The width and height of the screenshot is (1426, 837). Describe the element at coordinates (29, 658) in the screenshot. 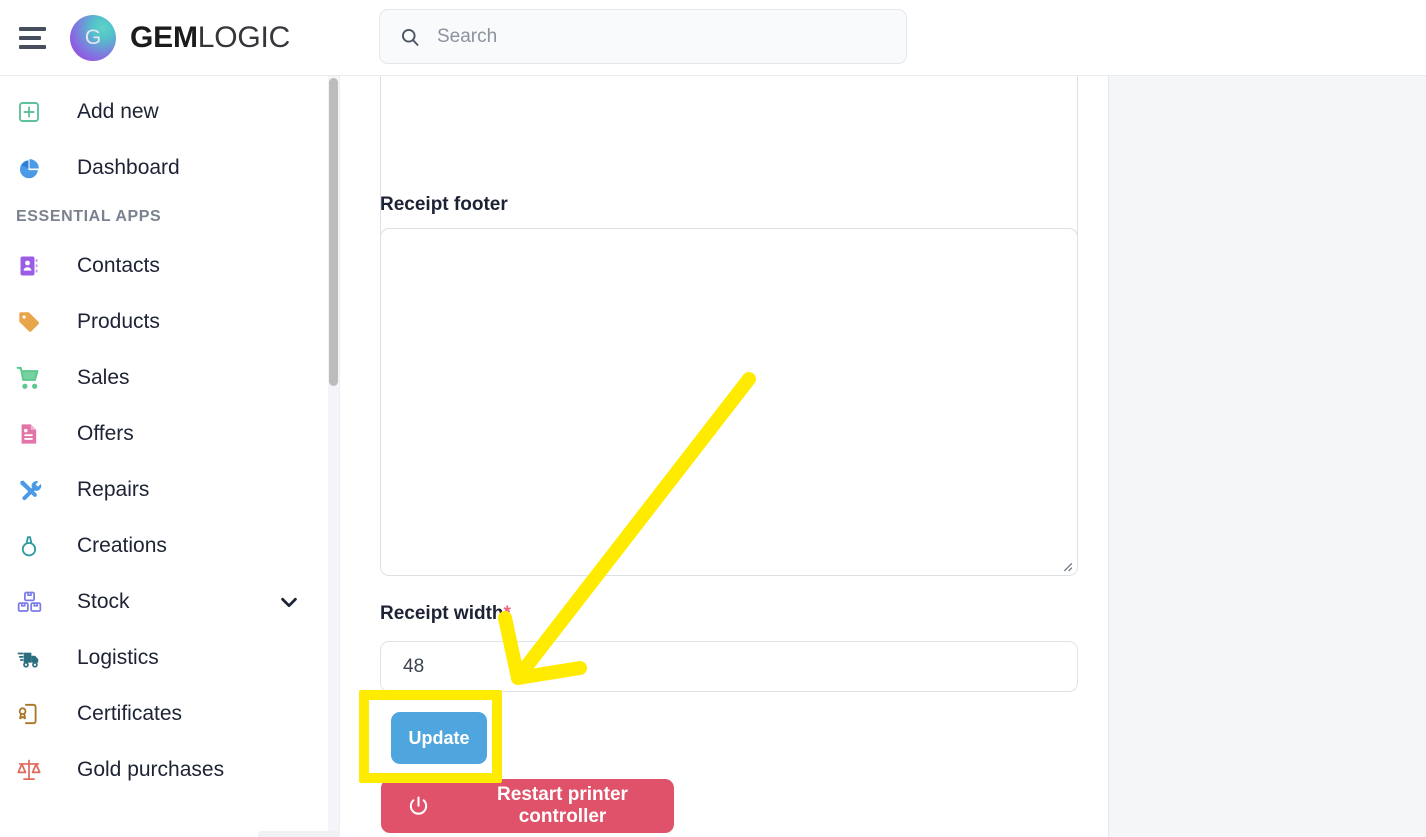

I see `delivery-truck-icon` at that location.